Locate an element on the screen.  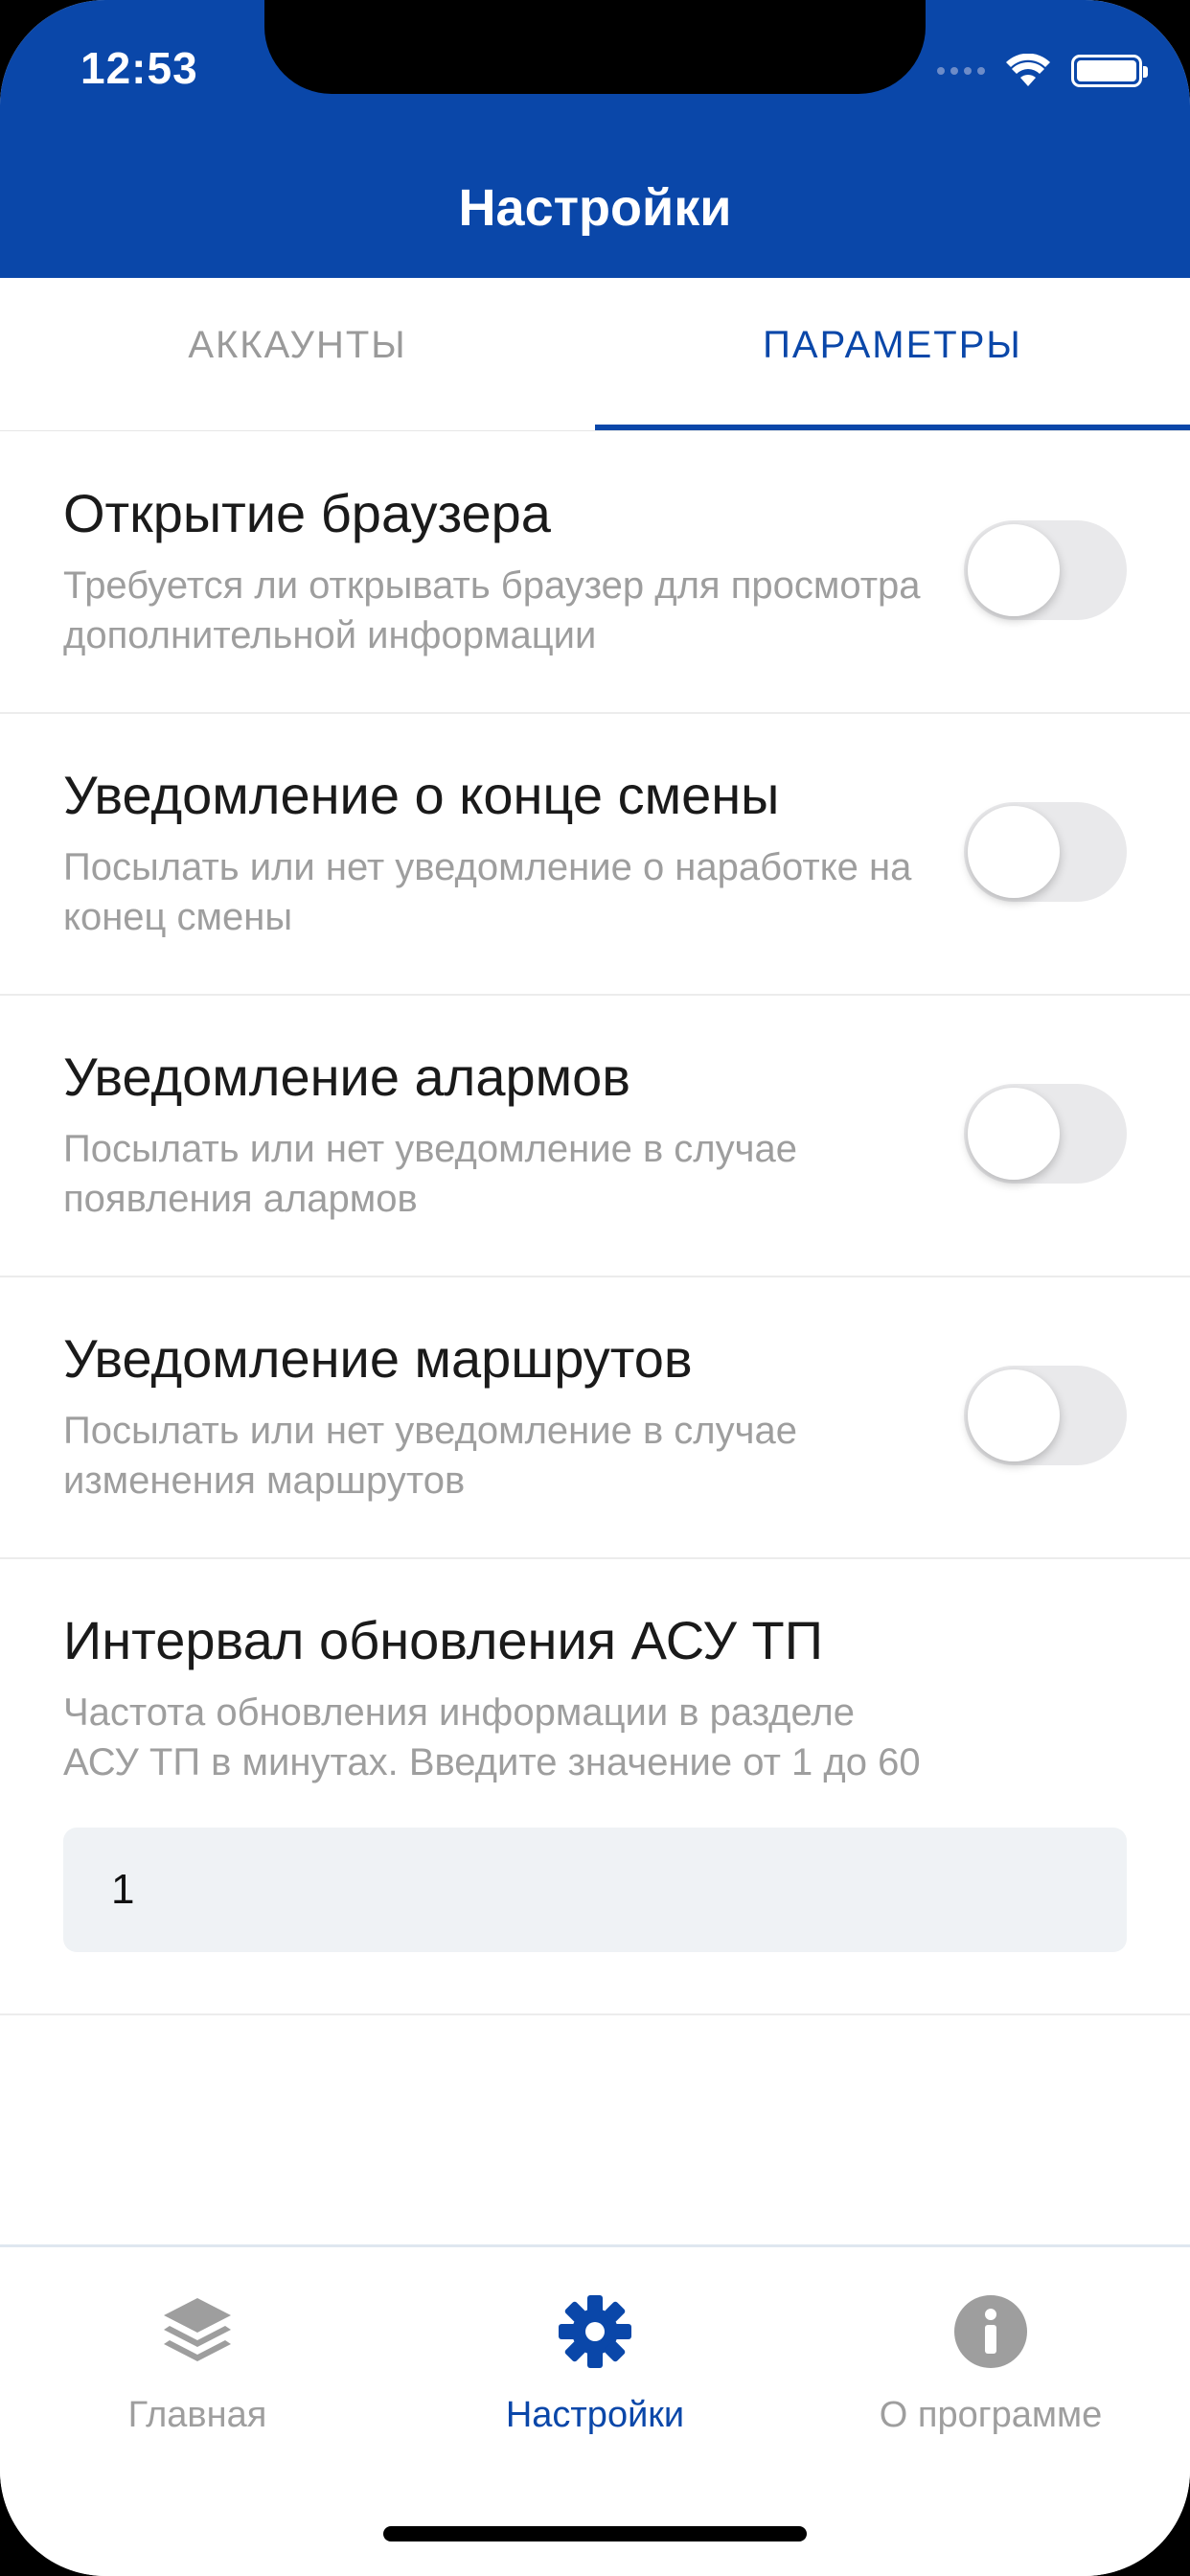
gear-icon is located at coordinates (595, 2331).